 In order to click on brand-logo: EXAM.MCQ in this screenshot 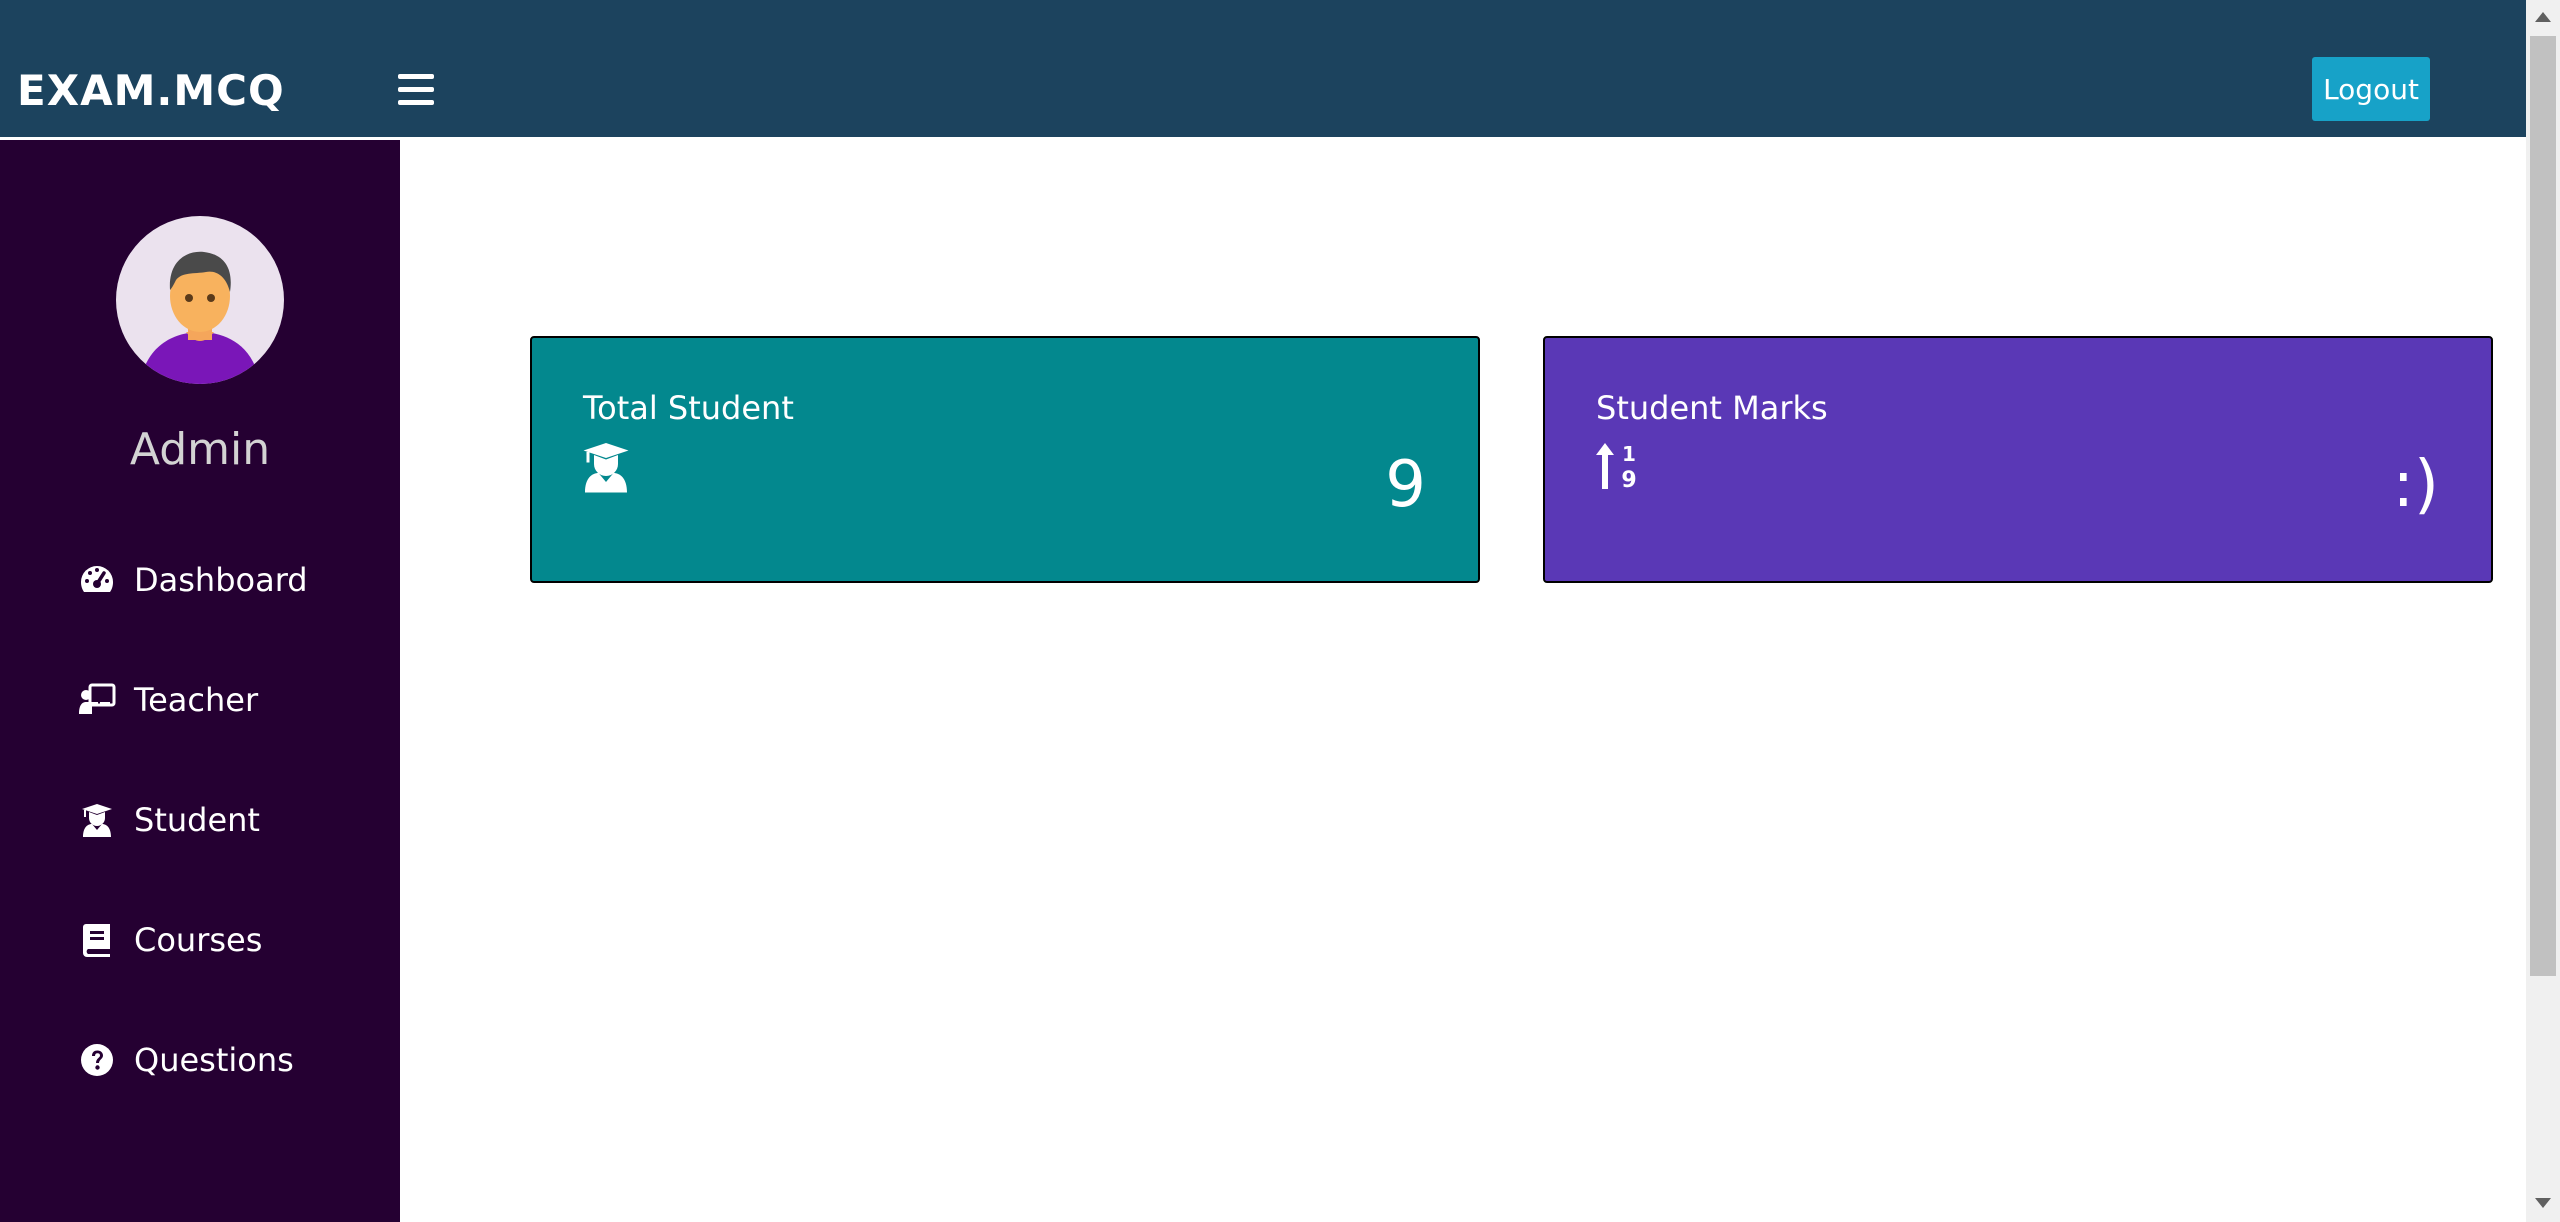, I will do `click(151, 91)`.